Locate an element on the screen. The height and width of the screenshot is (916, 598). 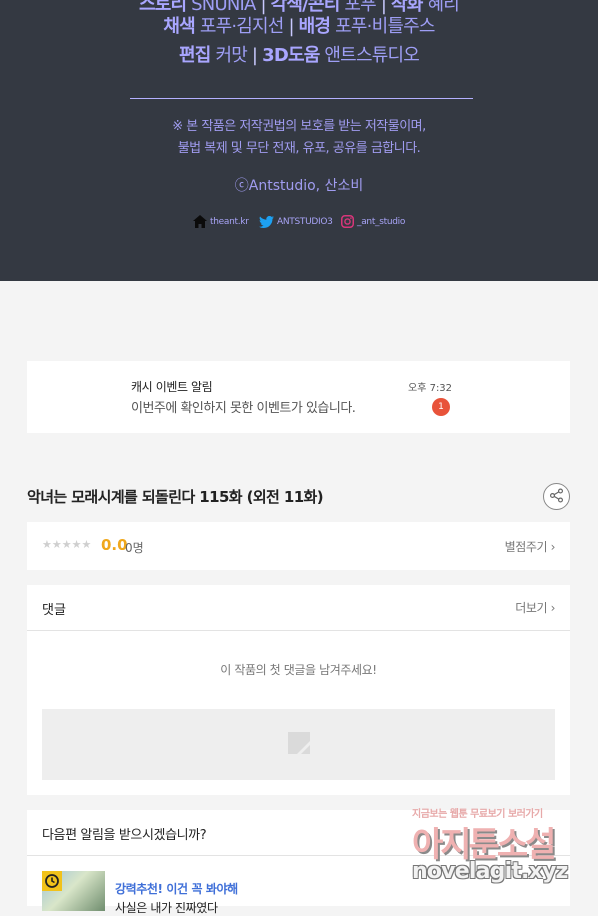
social-link-twitter: ANTSTUDIO3 is located at coordinates (296, 222).